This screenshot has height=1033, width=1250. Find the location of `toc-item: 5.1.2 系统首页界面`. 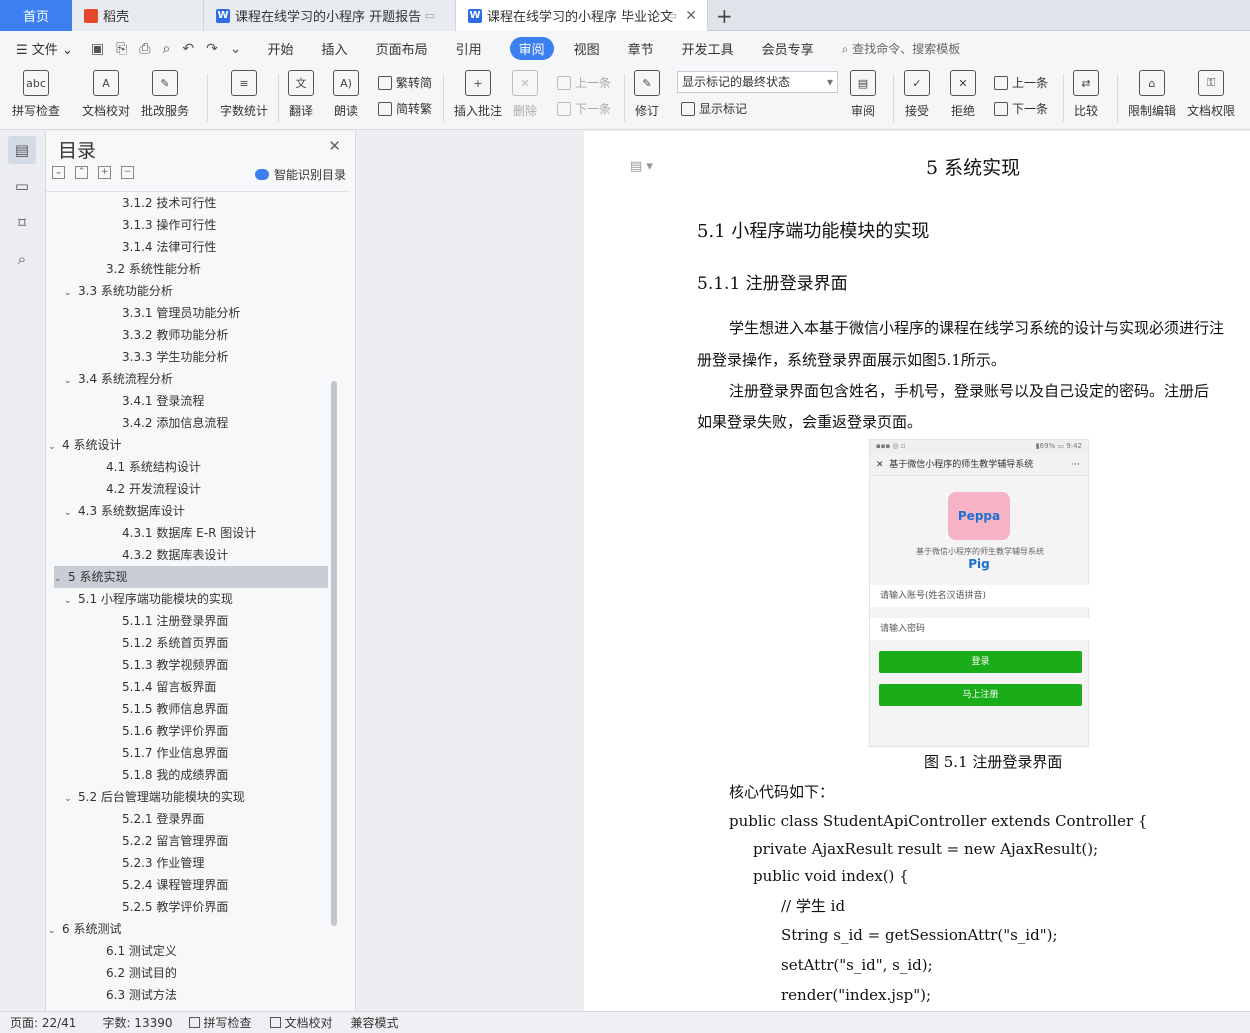

toc-item: 5.1.2 系统首页界面 is located at coordinates (168, 643).